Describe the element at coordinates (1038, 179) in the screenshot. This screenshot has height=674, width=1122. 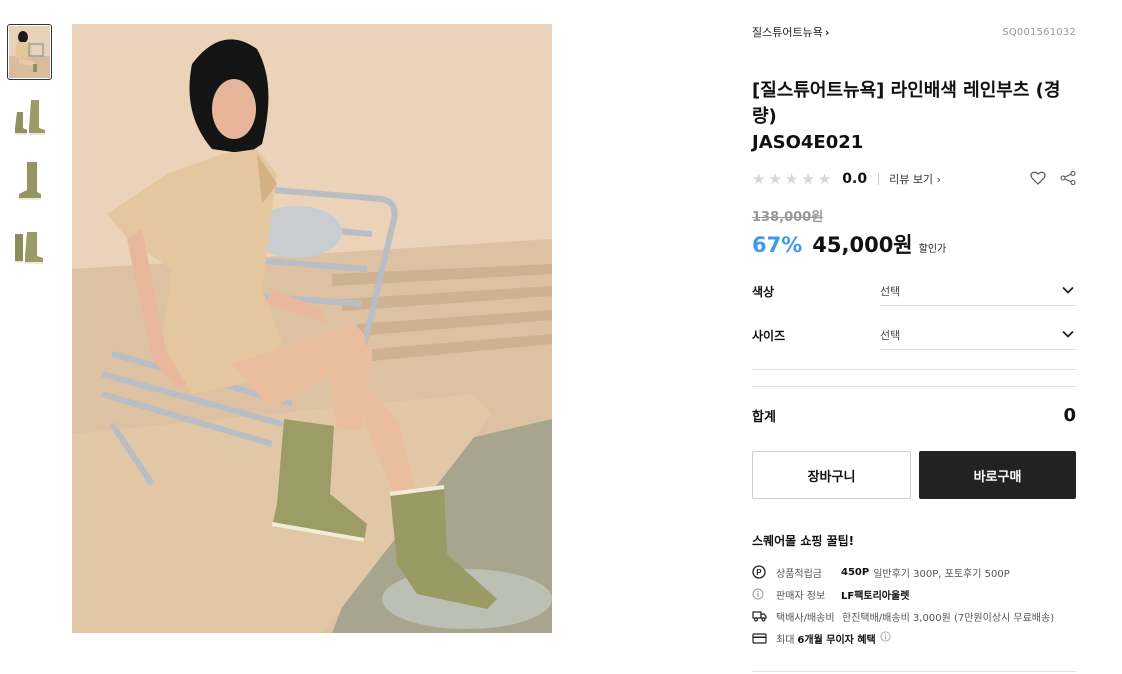
I see `heart-icon` at that location.